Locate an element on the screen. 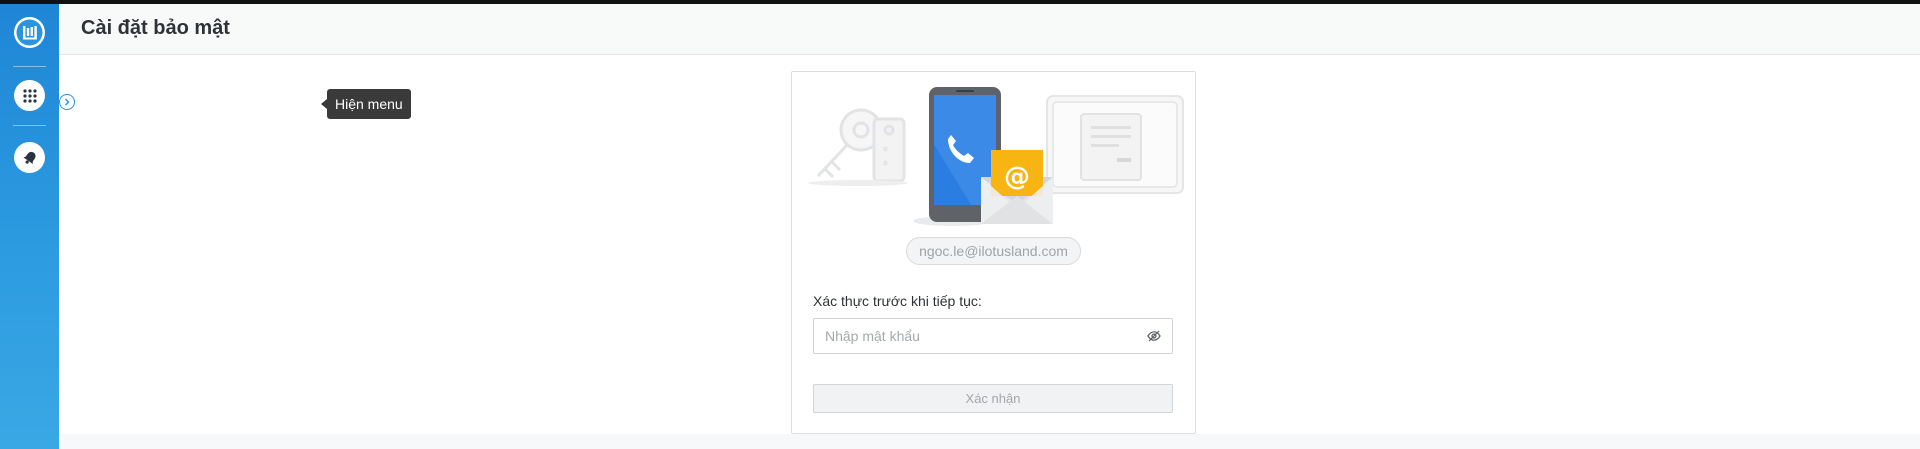 The height and width of the screenshot is (449, 1920). eye-off-icon is located at coordinates (1154, 336).